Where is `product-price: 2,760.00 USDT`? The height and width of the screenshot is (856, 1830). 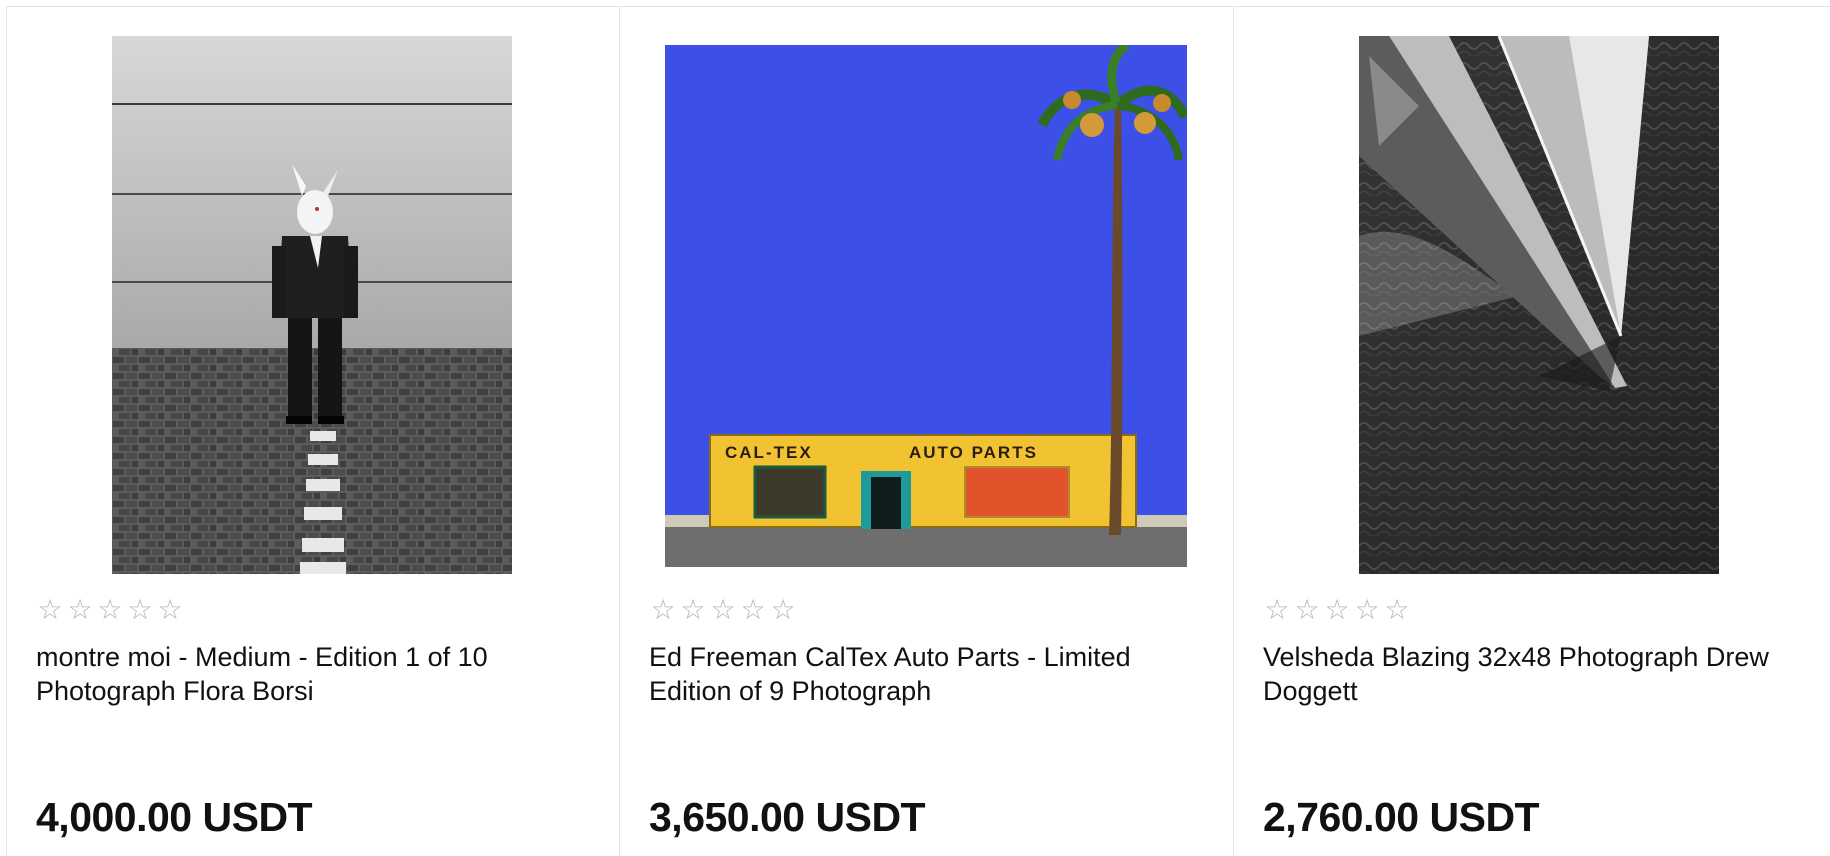 product-price: 2,760.00 USDT is located at coordinates (1401, 817).